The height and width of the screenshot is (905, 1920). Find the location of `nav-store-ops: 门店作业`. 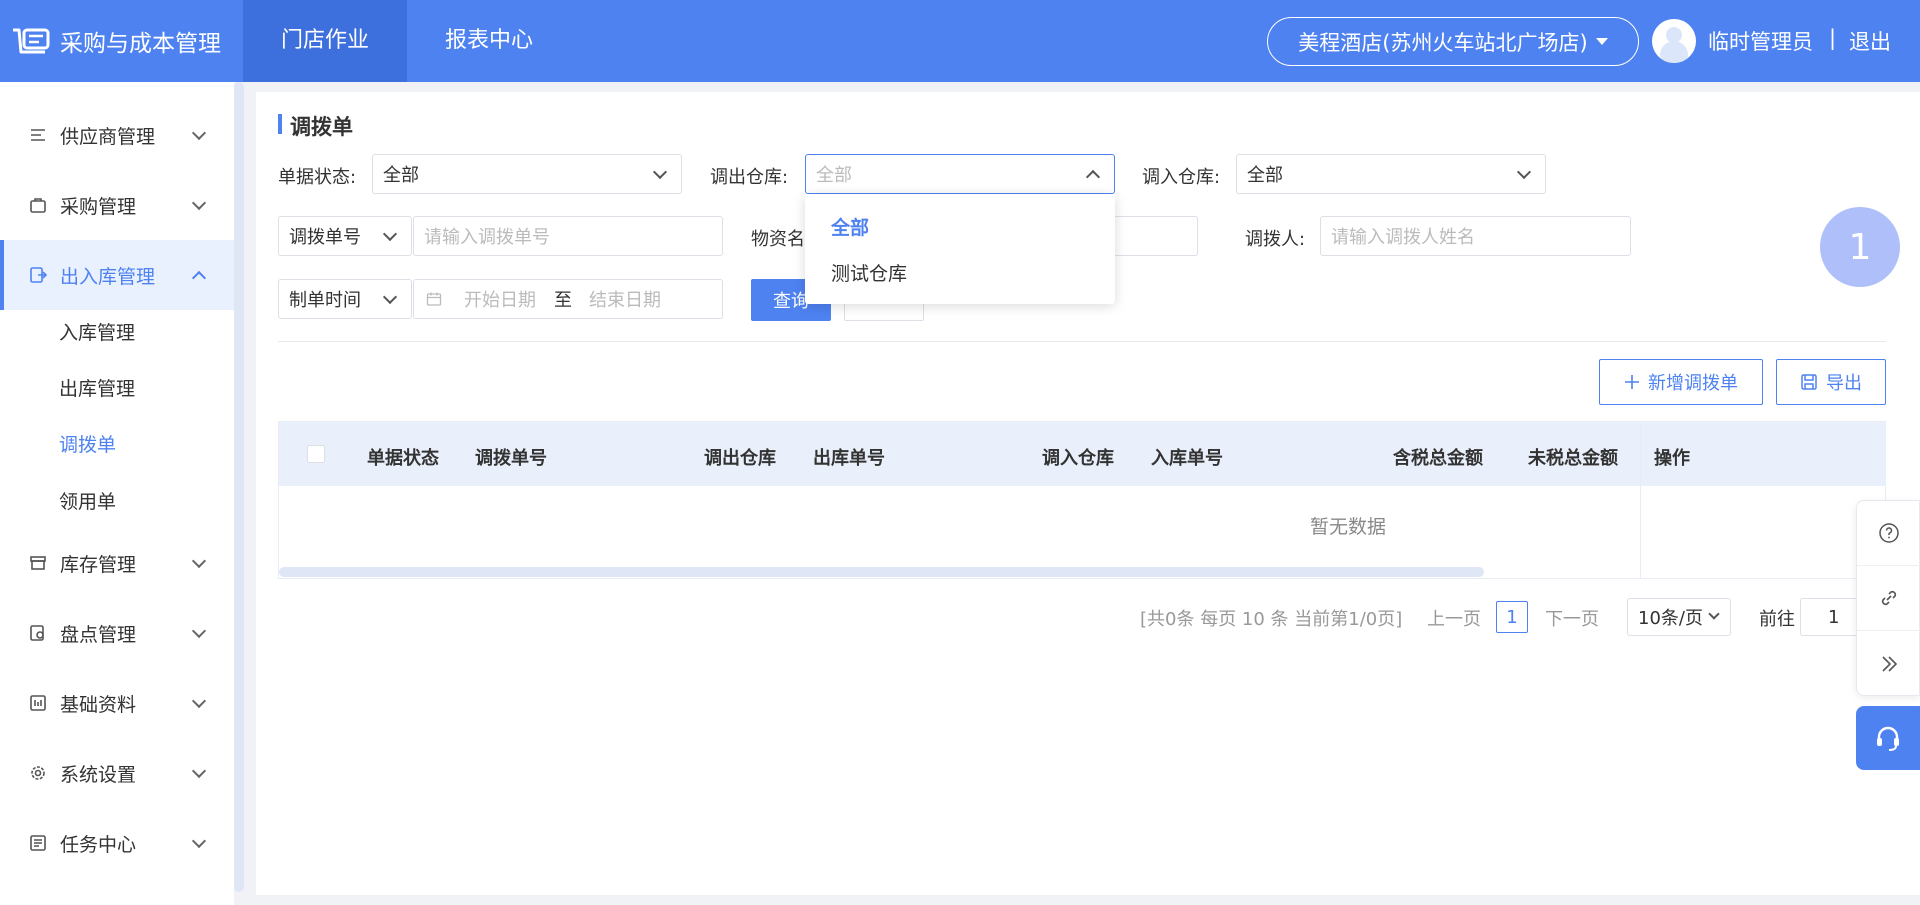

nav-store-ops: 门店作业 is located at coordinates (325, 41).